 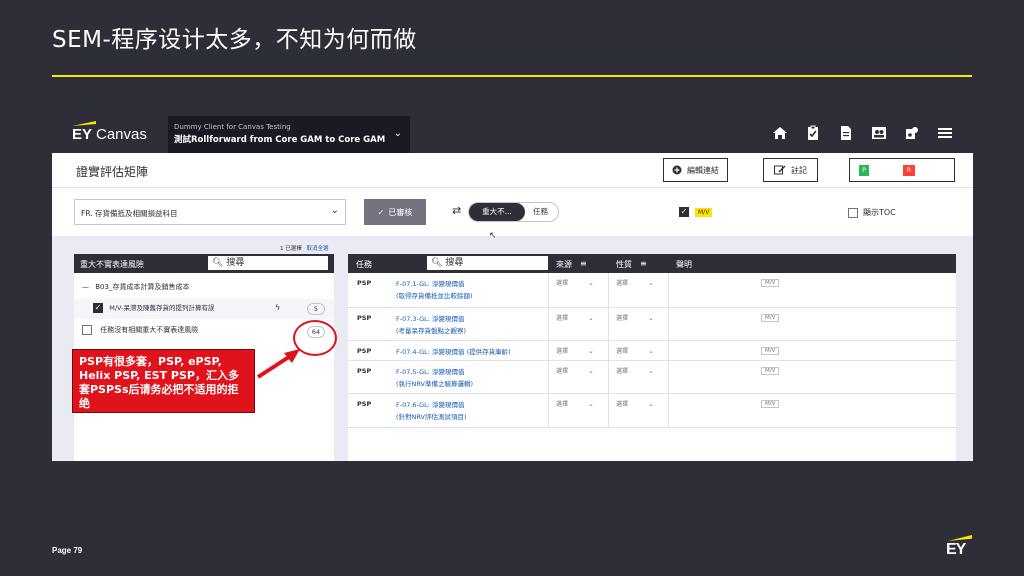 I want to click on risk-panel-title: 重大不實表達風險, so click(x=112, y=264).